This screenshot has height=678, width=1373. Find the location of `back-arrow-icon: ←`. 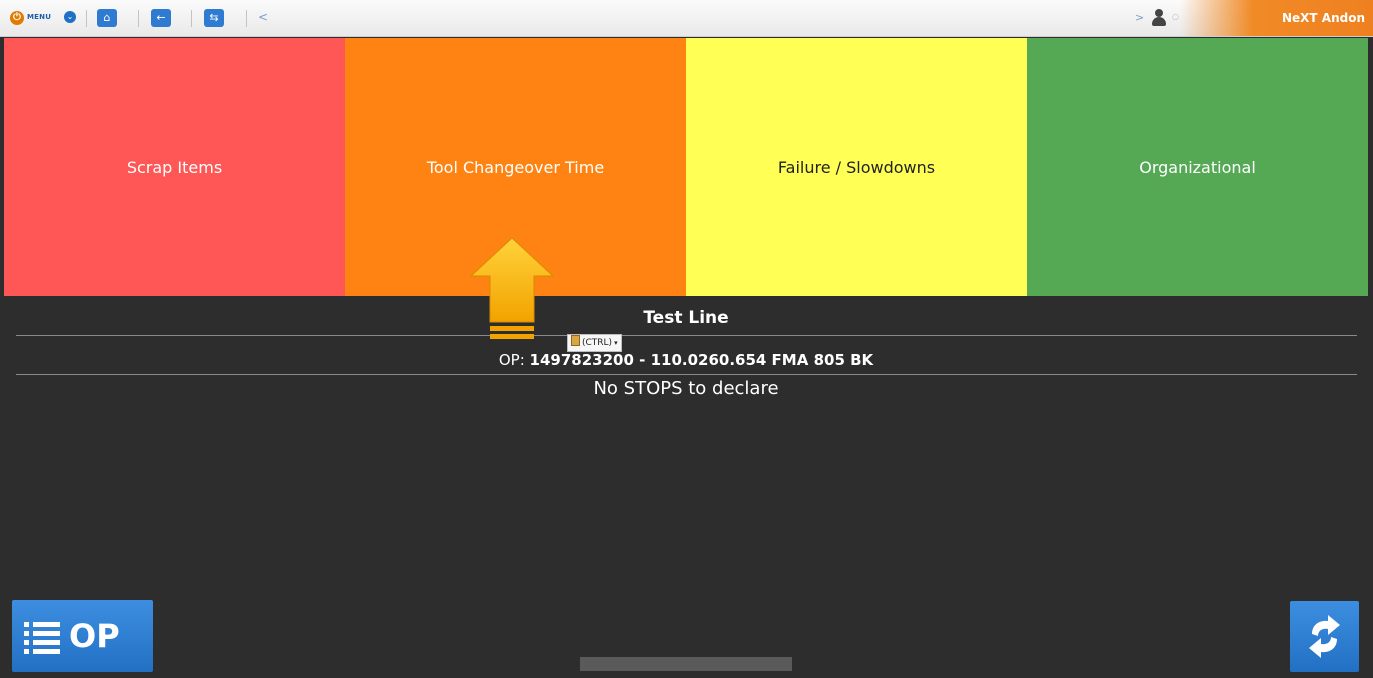

back-arrow-icon: ← is located at coordinates (161, 17).